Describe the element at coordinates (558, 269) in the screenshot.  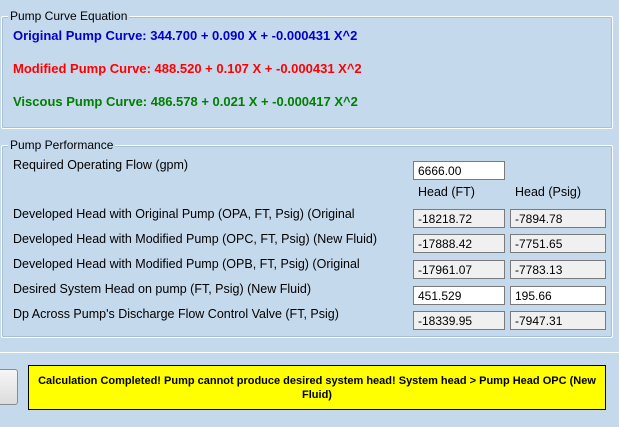
I see `opb-head-psig-field: -7783.13` at that location.